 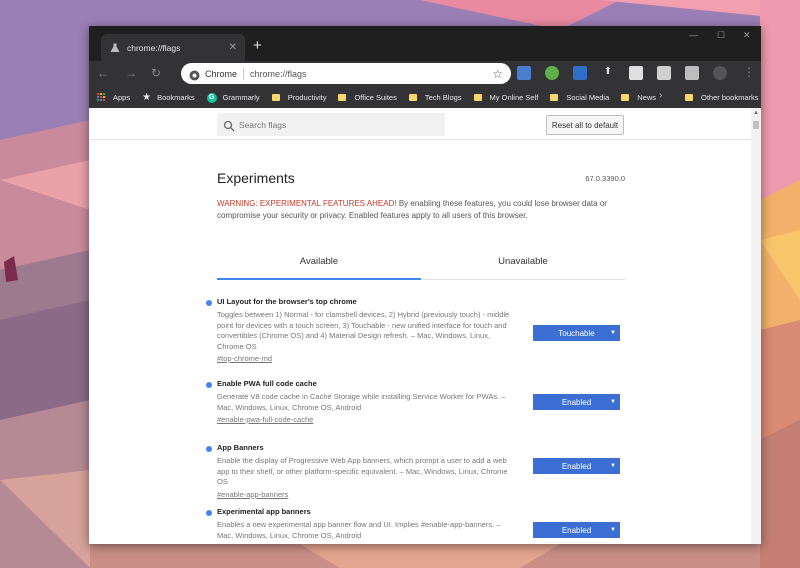 What do you see at coordinates (131, 73) in the screenshot?
I see `forward-arrow-icon: →` at bounding box center [131, 73].